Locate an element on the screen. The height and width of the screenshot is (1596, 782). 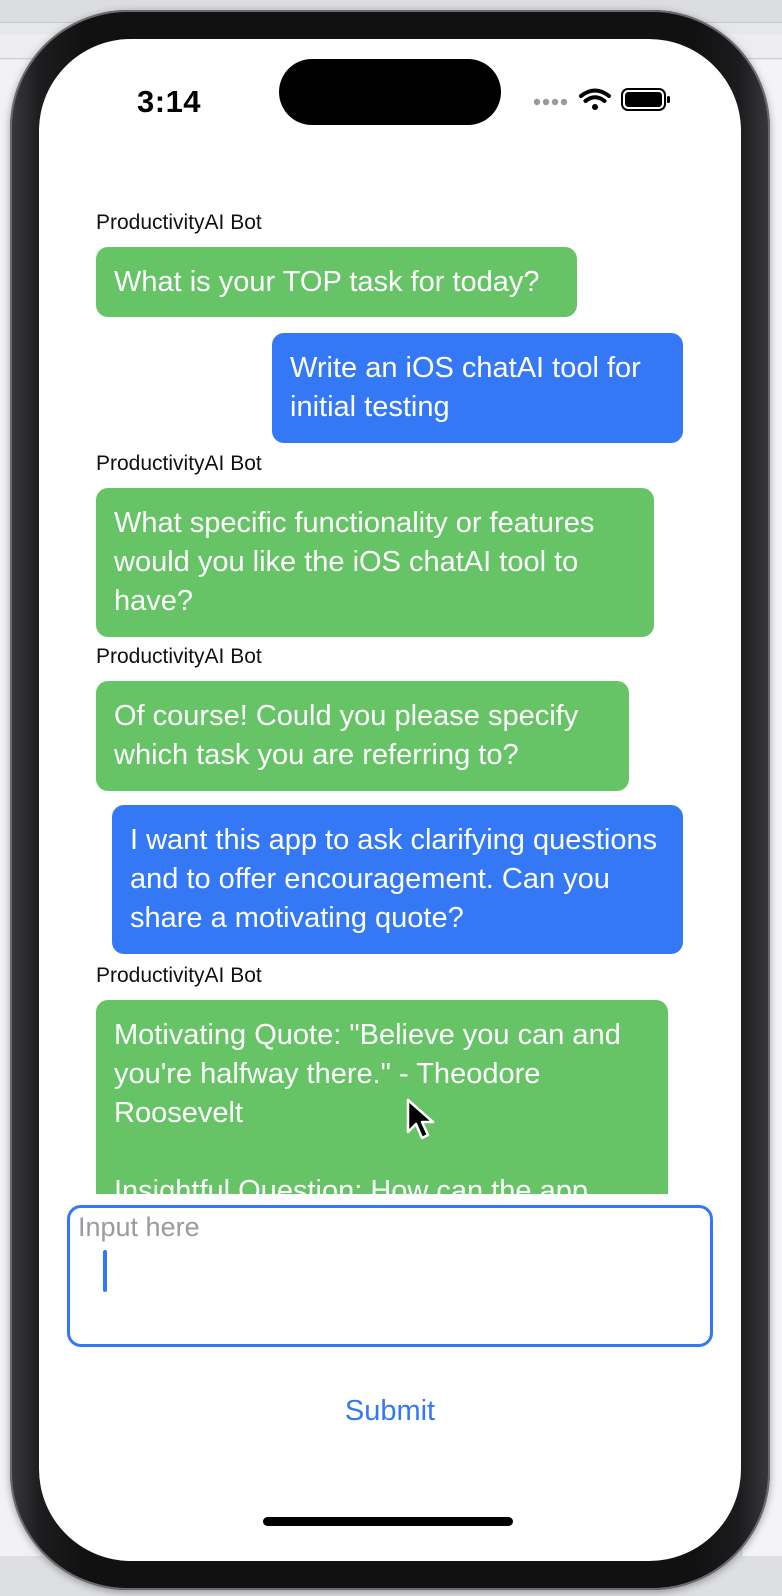
message-input-field: Input here is located at coordinates (390, 1276).